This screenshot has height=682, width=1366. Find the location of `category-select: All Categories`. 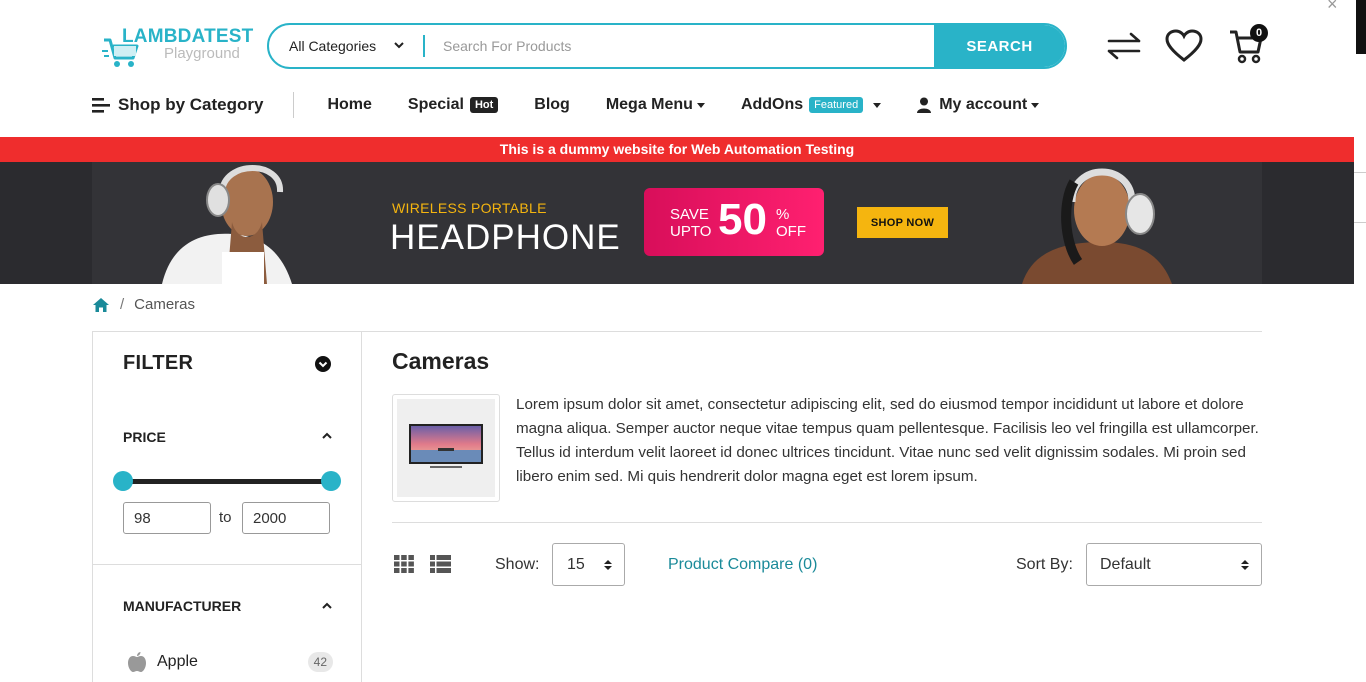

category-select: All Categories is located at coordinates (346, 46).